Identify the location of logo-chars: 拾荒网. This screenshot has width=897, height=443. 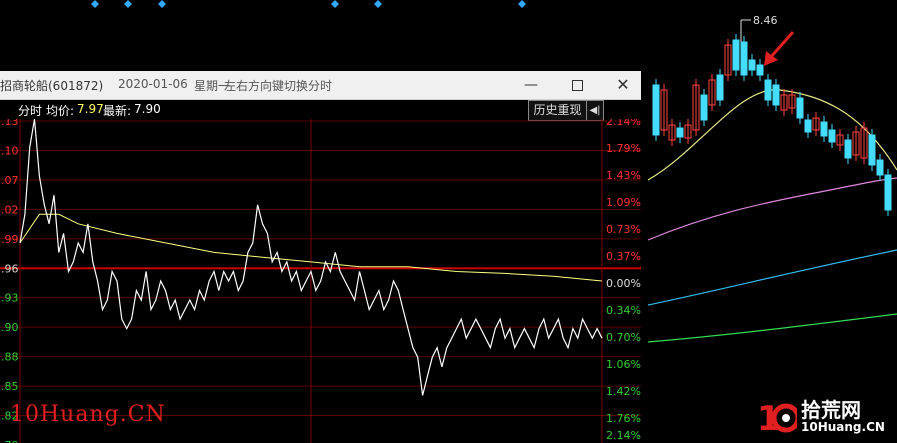
(831, 410).